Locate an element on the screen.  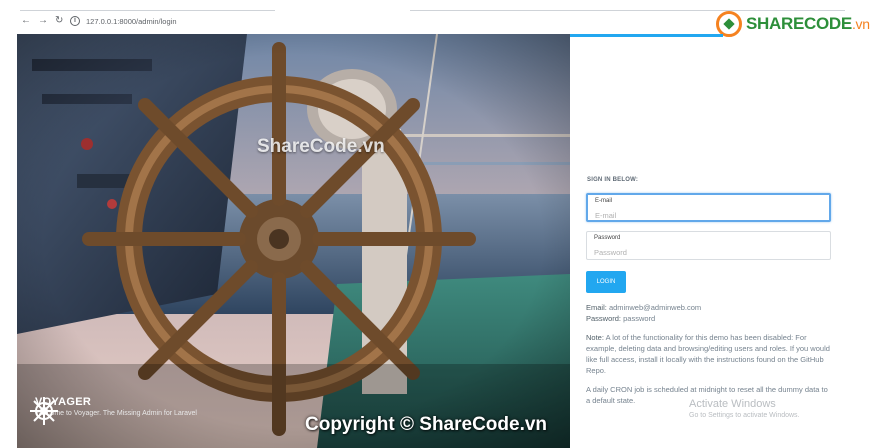
logo-suffix-text: .vn is located at coordinates (860, 24).